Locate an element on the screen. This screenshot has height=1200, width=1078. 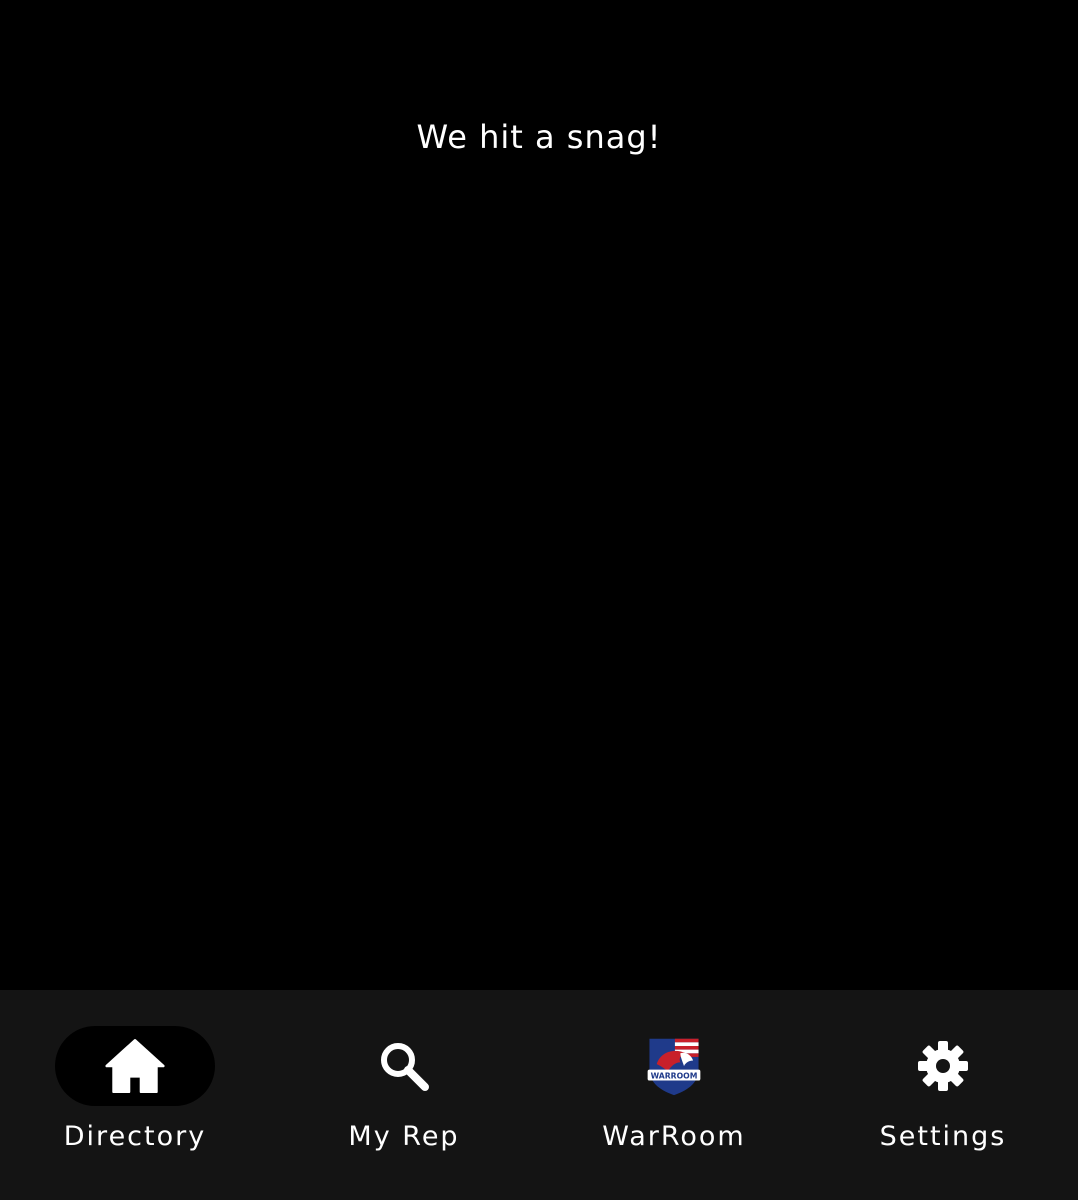
gear-icon is located at coordinates (943, 1066).